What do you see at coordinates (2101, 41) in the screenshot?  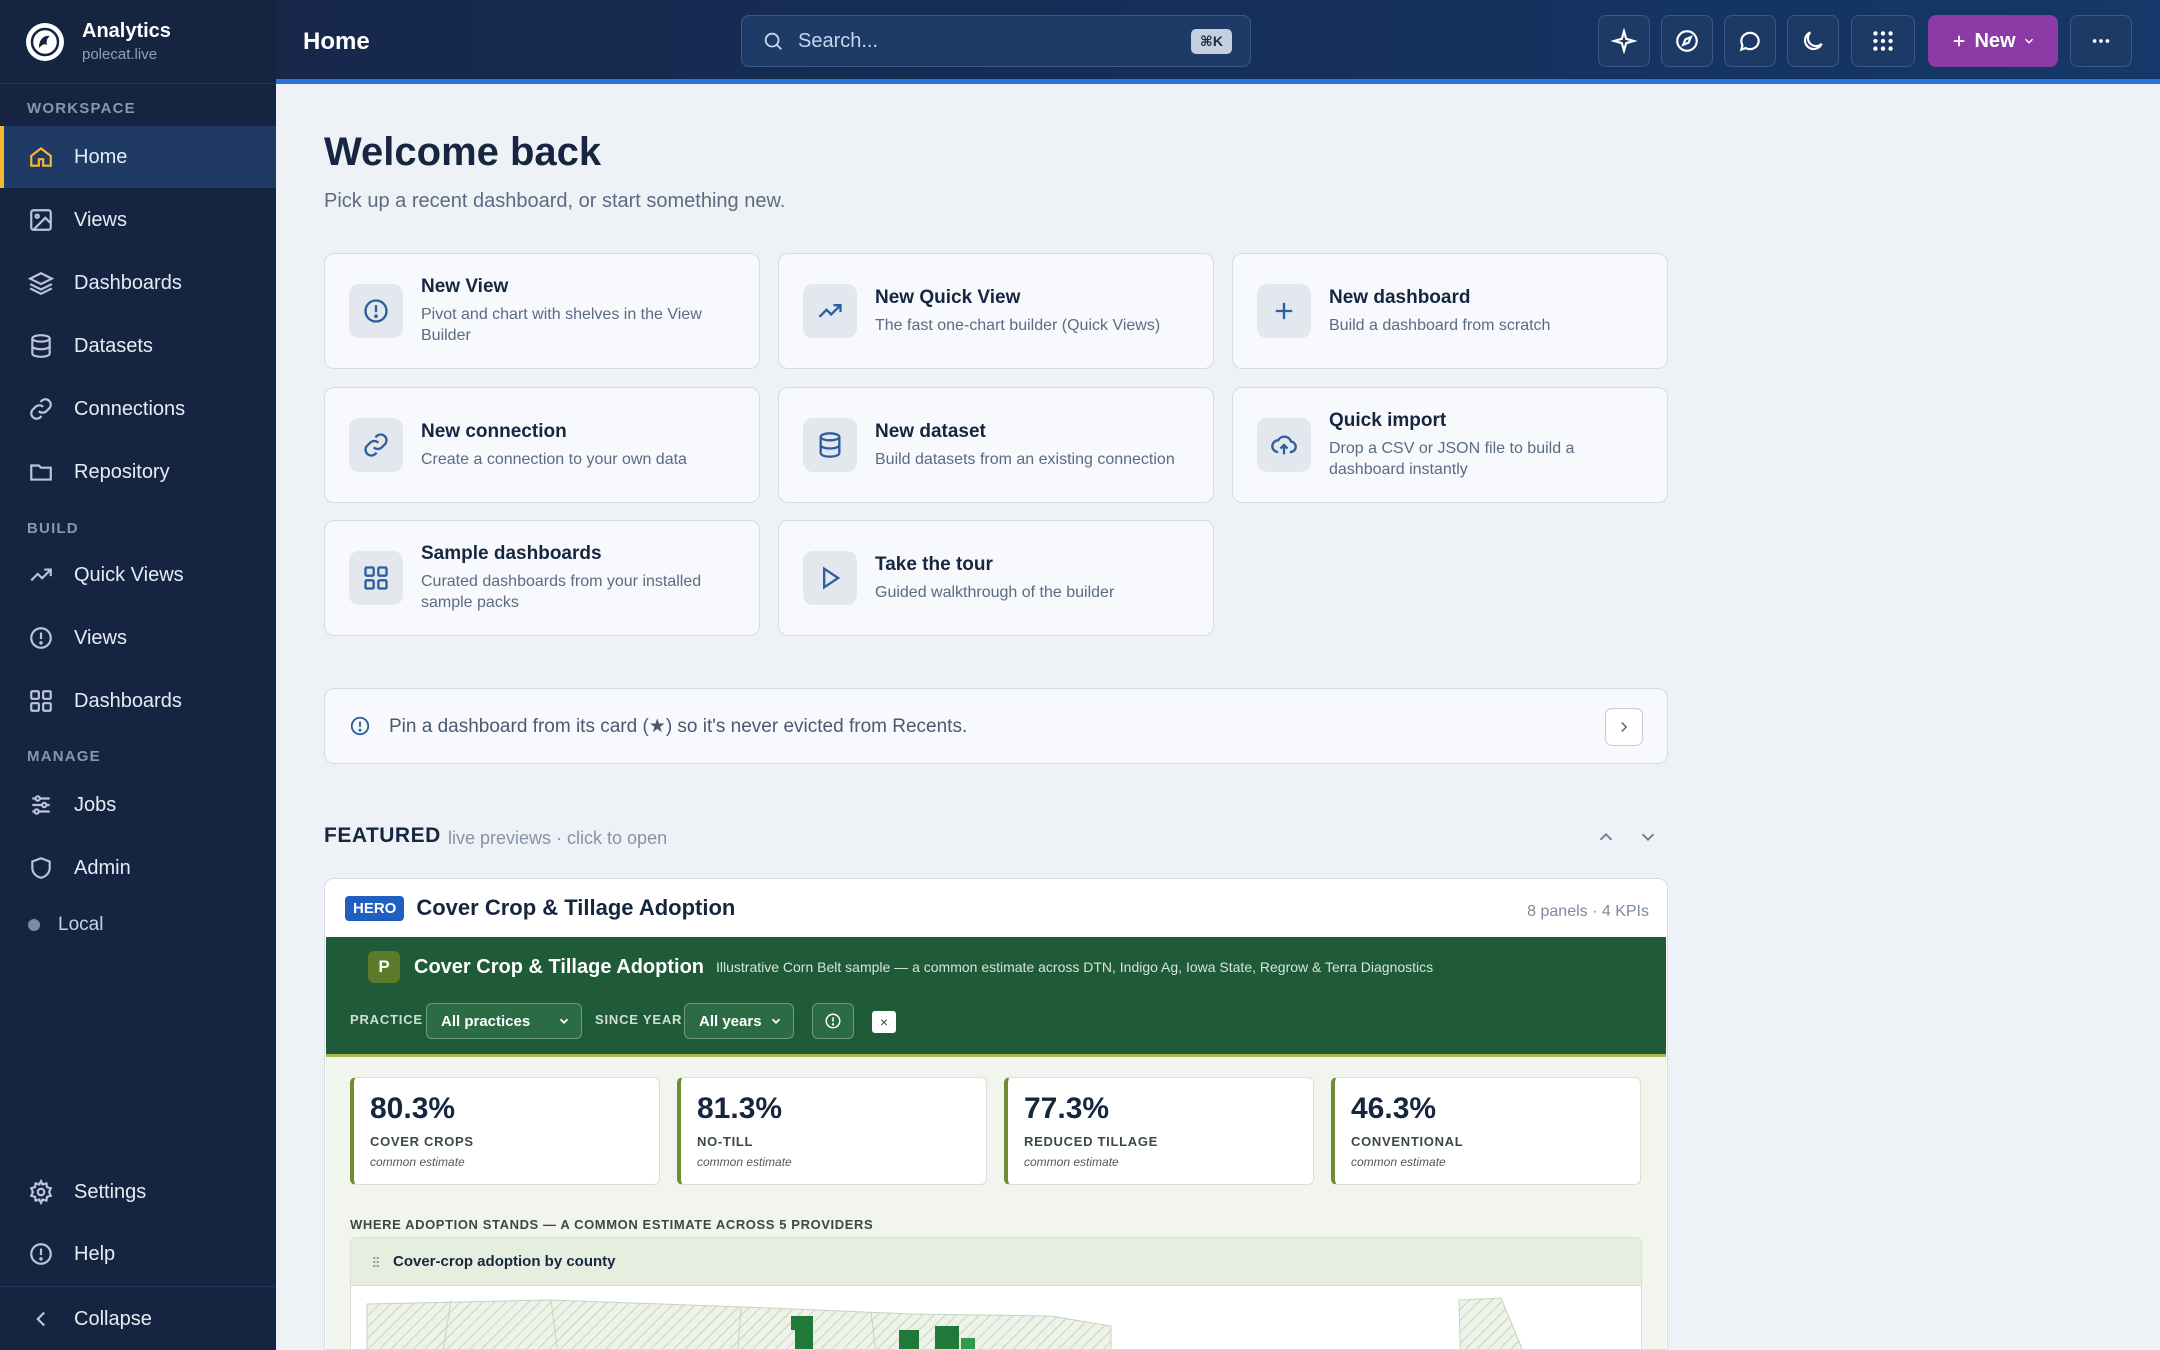 I see `more-menu-button` at bounding box center [2101, 41].